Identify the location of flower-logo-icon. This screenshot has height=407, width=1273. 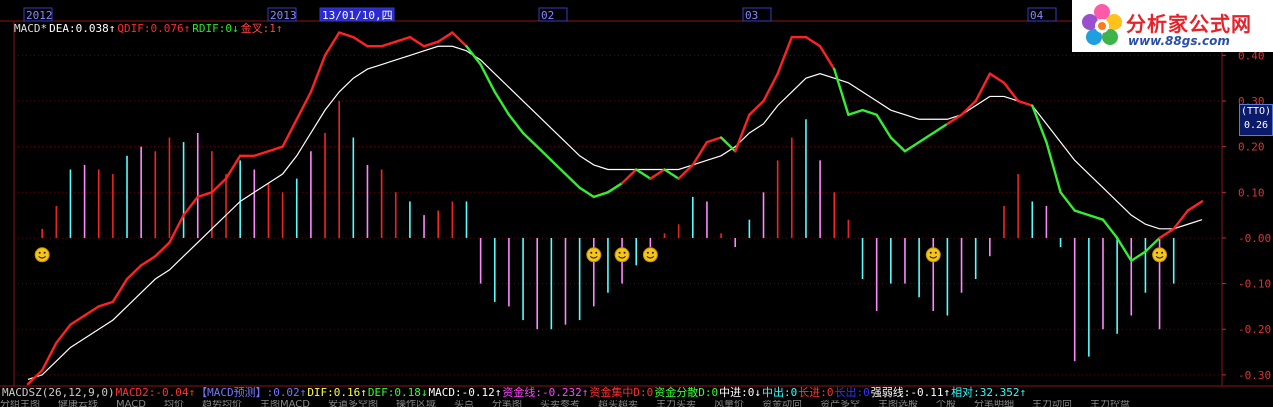
(1102, 24).